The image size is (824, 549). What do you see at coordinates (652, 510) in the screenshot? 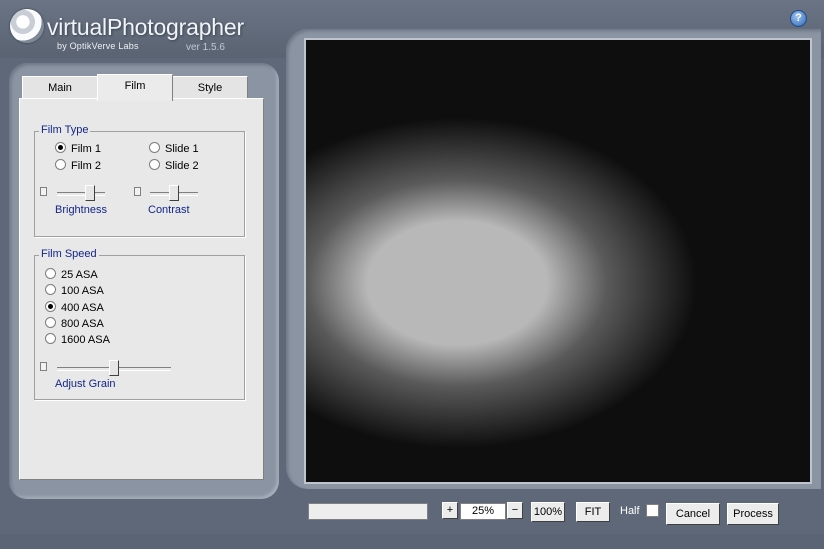
I see `half-checkbox` at bounding box center [652, 510].